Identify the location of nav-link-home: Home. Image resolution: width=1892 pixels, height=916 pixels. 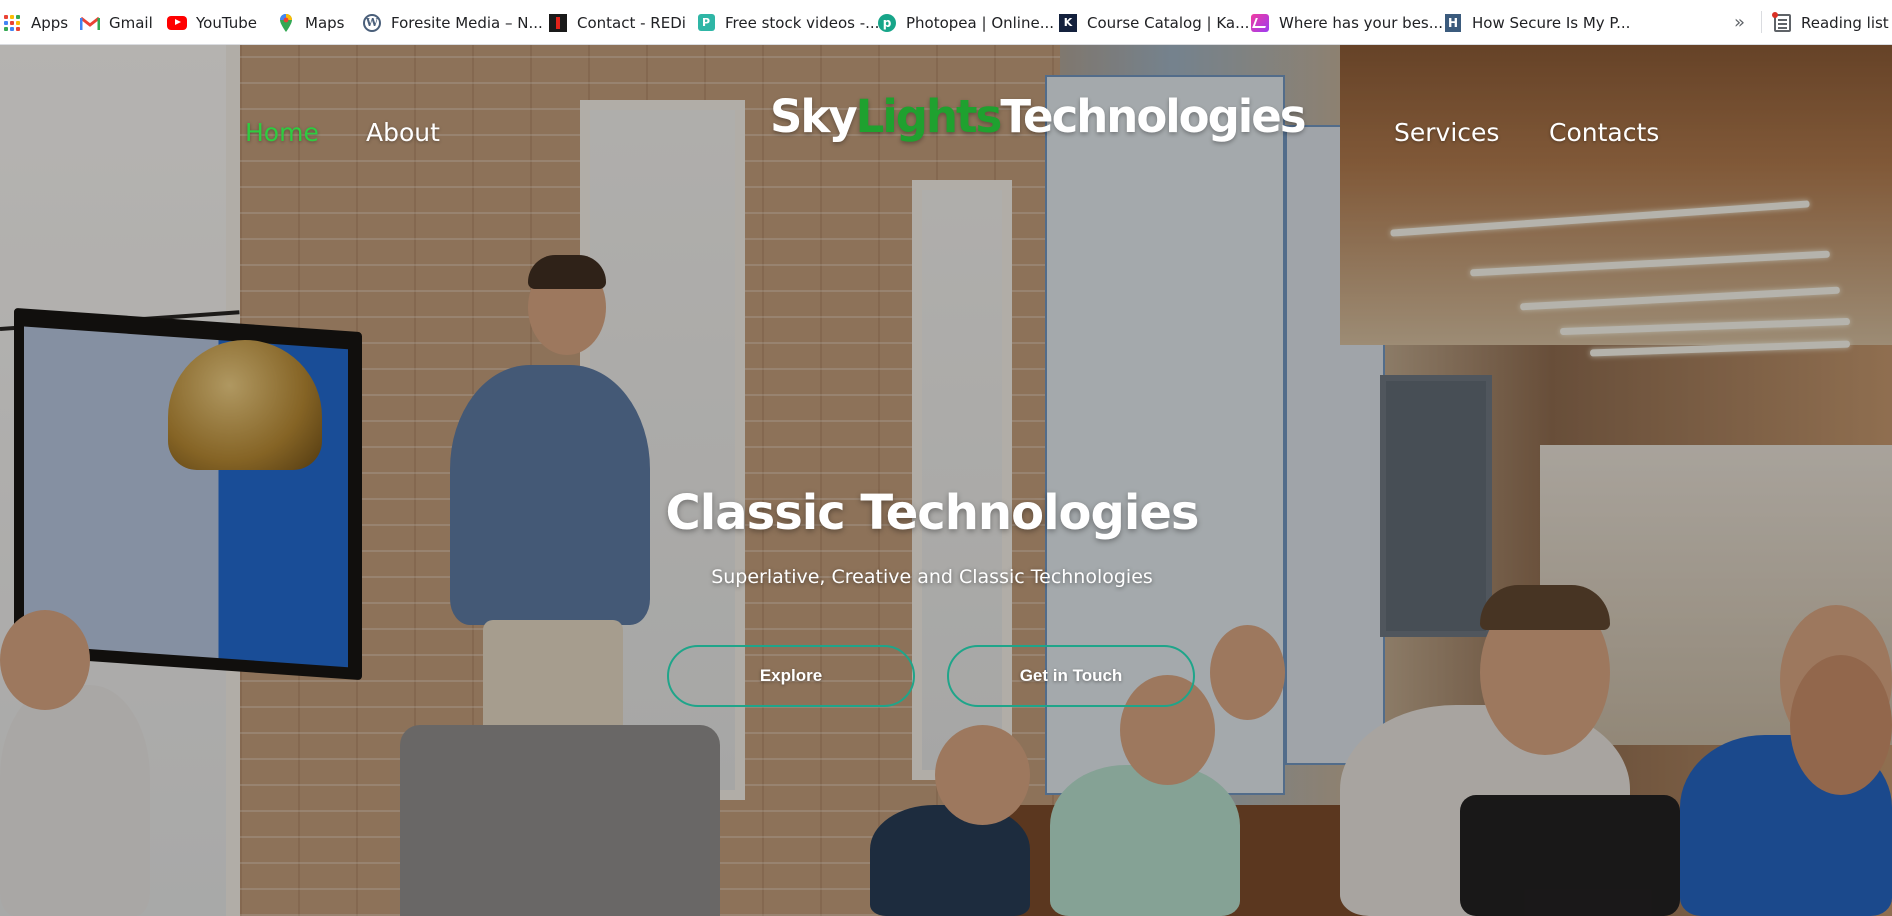
(282, 132).